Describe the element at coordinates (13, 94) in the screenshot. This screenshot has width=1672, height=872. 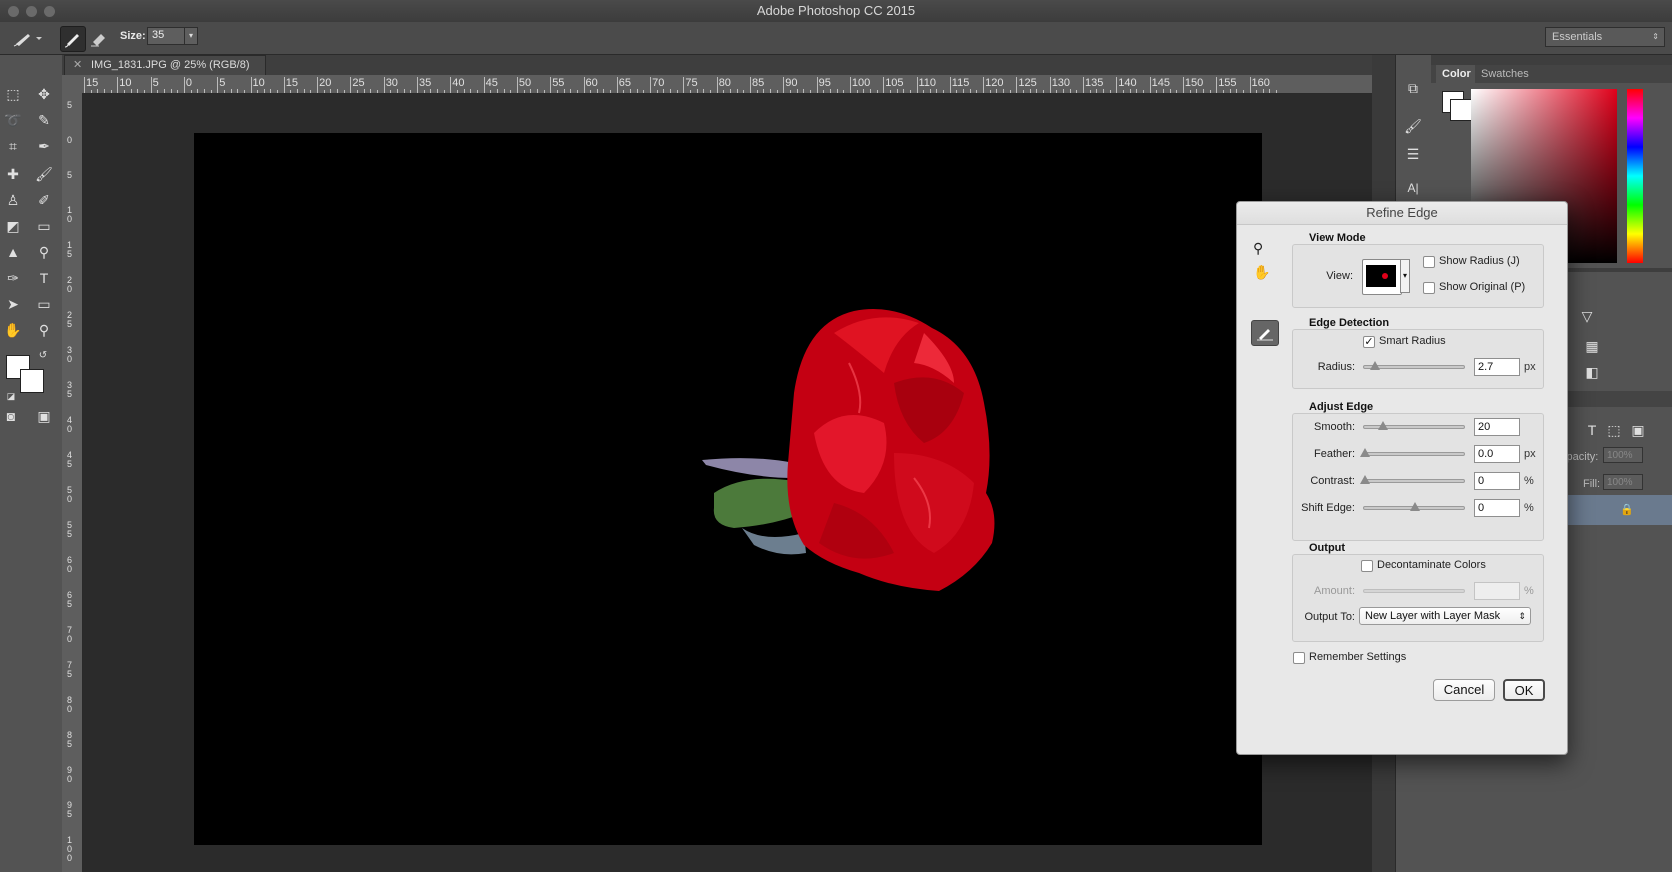
I see `marquee-tool-icon: ⬚` at that location.